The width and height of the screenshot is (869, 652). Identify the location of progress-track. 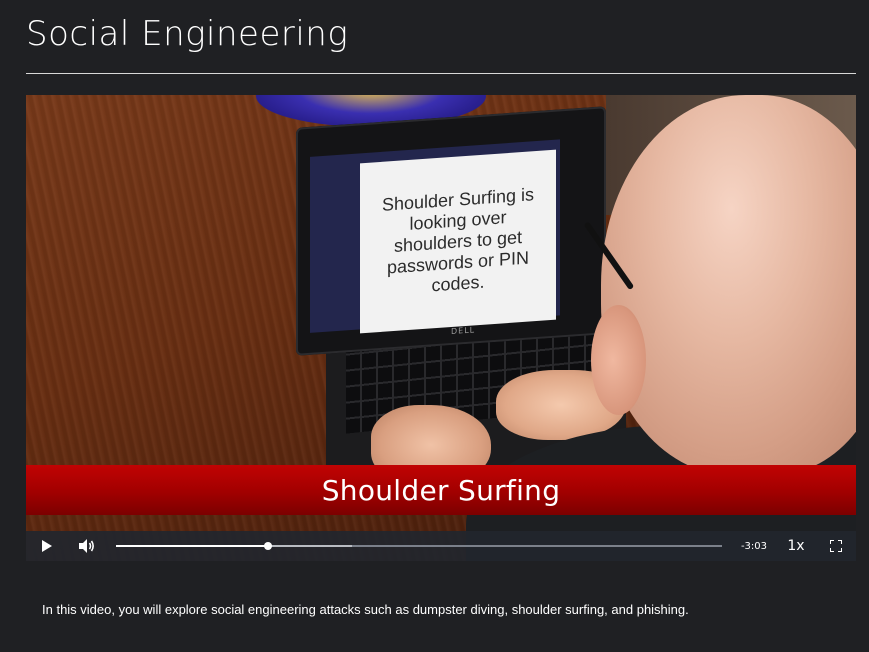
(419, 546).